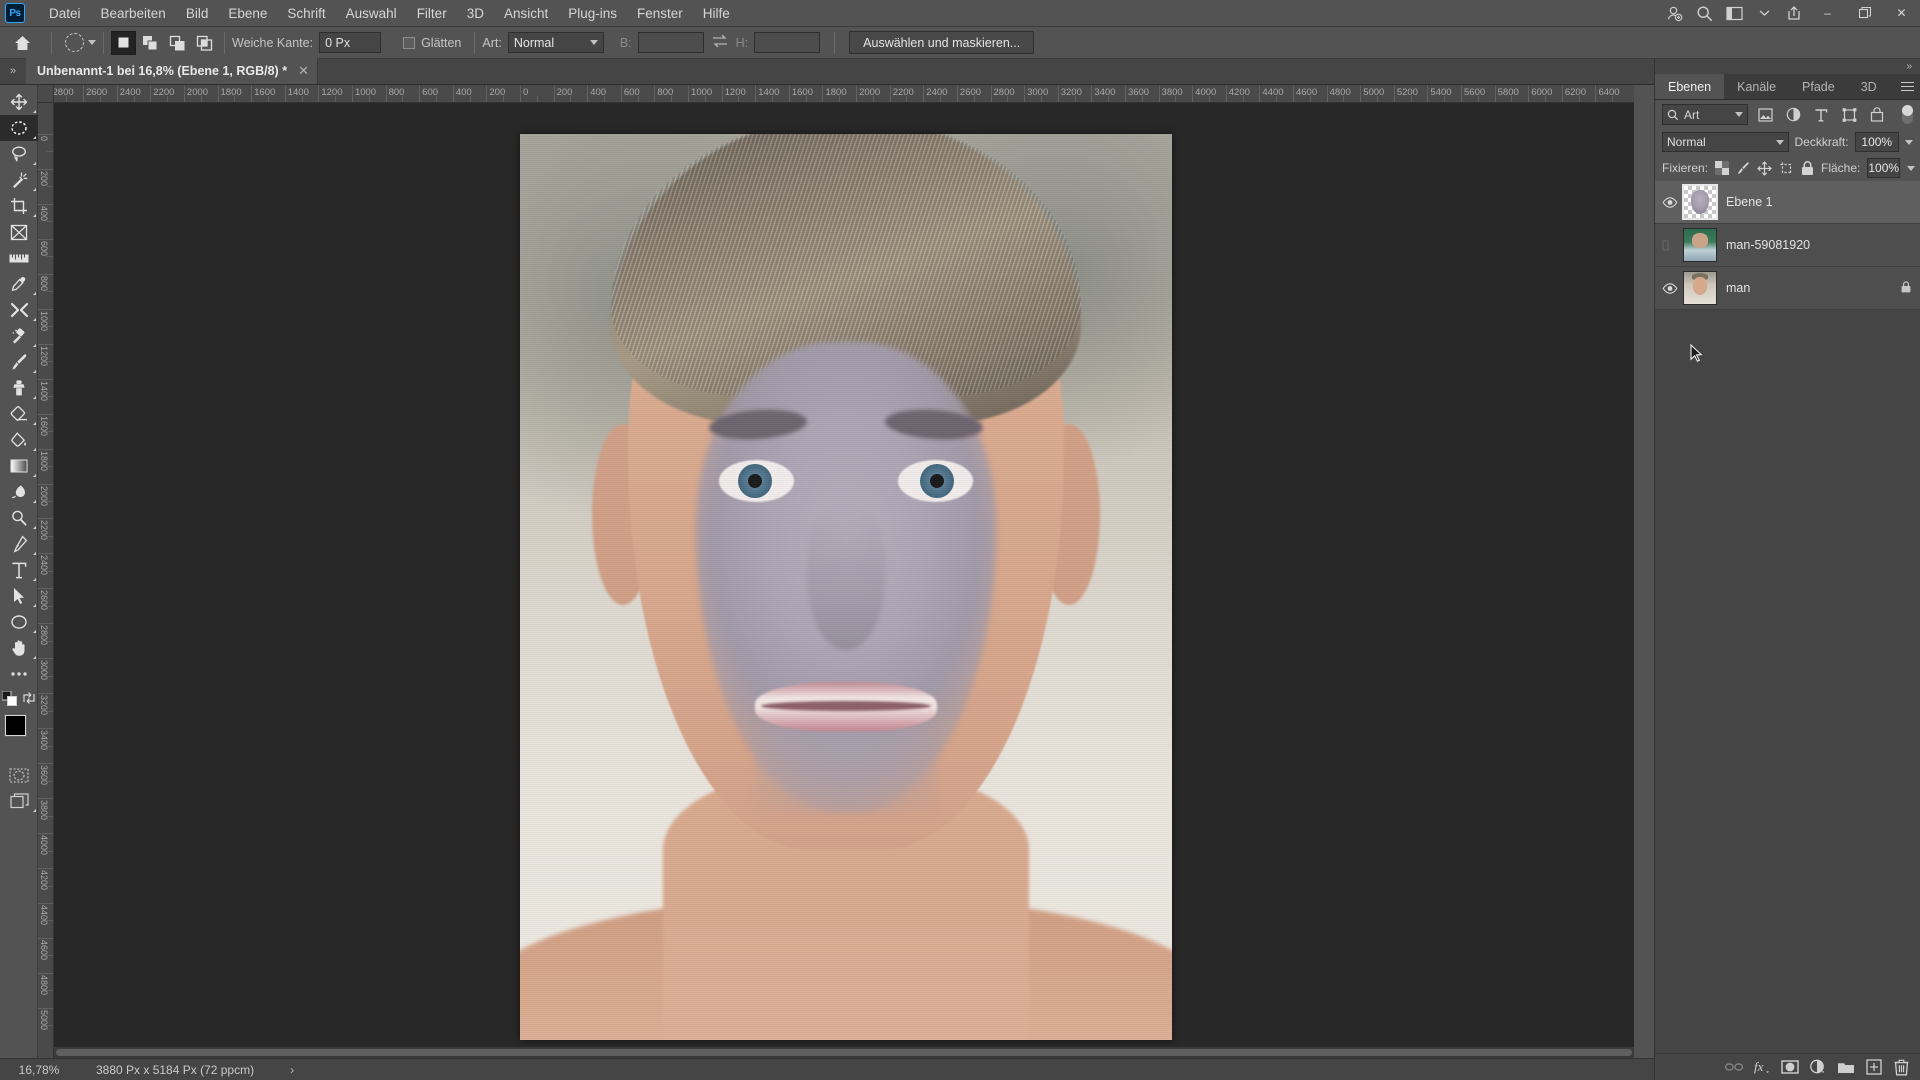  Describe the element at coordinates (787, 42) in the screenshot. I see `height-input` at that location.